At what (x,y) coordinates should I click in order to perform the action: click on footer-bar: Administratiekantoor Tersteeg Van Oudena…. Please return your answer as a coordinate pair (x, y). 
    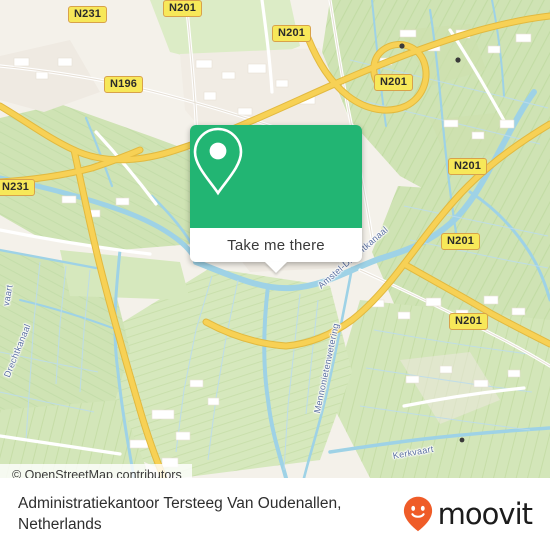
    Looking at the image, I should click on (275, 514).